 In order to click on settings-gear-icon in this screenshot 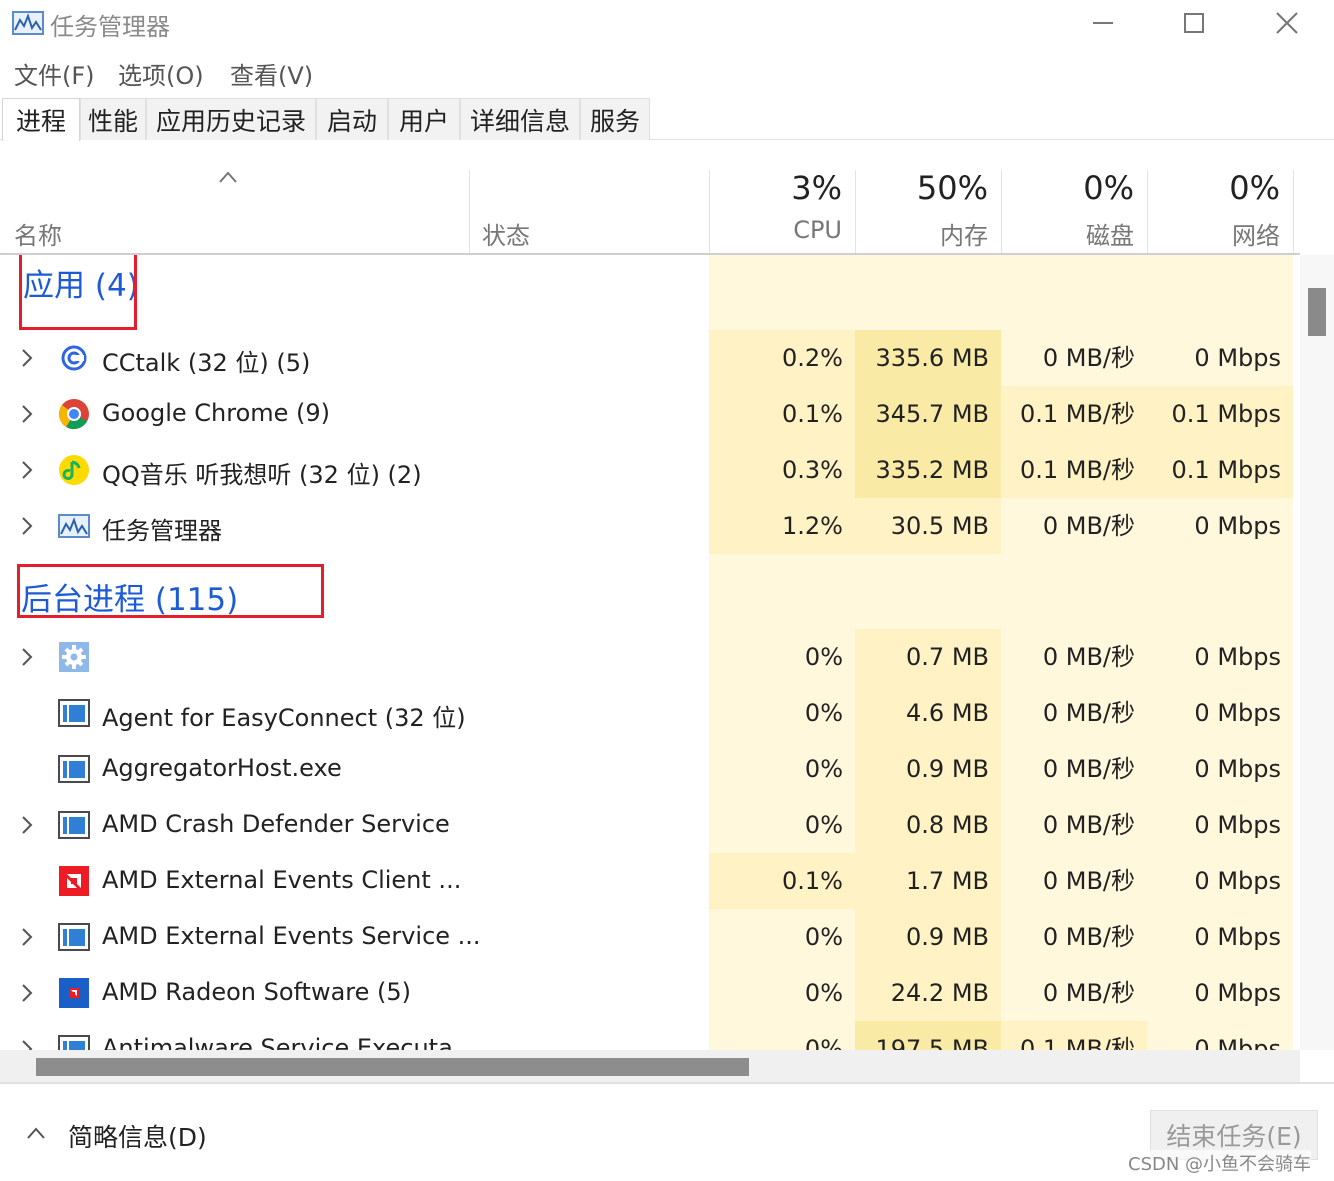, I will do `click(74, 657)`.